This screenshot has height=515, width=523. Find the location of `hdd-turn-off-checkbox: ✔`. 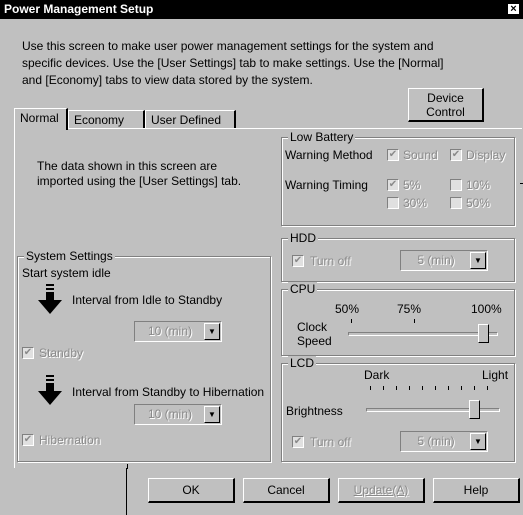

hdd-turn-off-checkbox: ✔ is located at coordinates (298, 261).